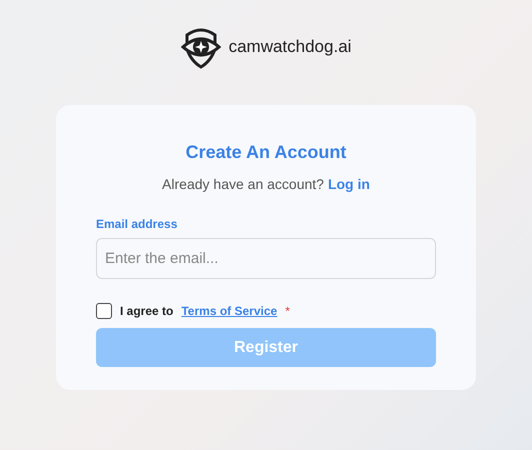 This screenshot has height=450, width=532. Describe the element at coordinates (349, 184) in the screenshot. I see `login-link: Log in` at that location.